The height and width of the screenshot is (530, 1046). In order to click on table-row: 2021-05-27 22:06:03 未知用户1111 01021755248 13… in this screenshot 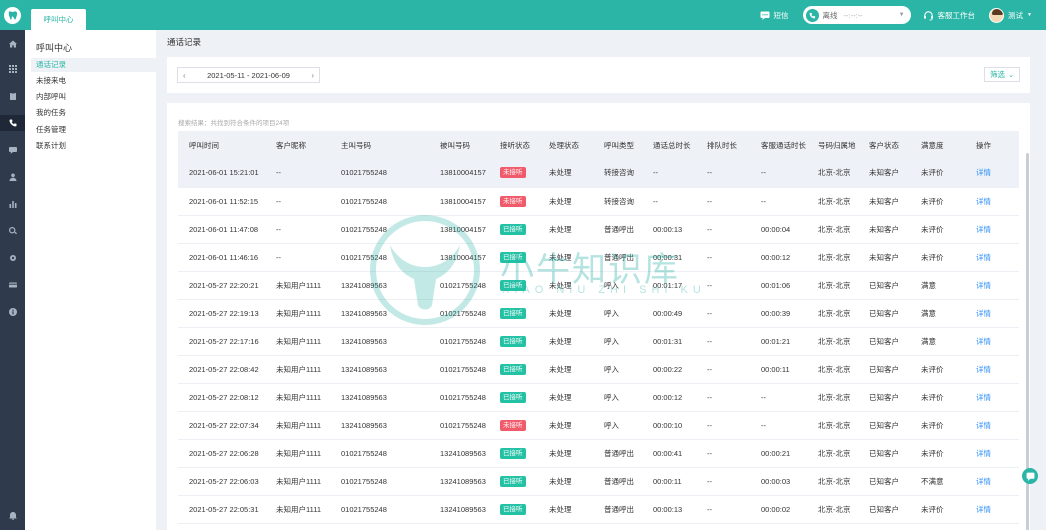, I will do `click(598, 481)`.